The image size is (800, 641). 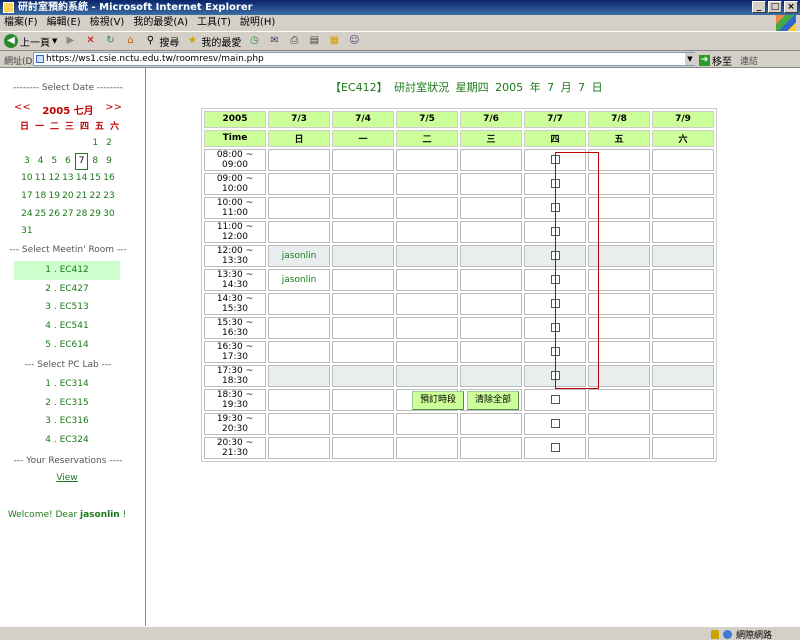 I want to click on minimize-button: _, so click(x=759, y=7).